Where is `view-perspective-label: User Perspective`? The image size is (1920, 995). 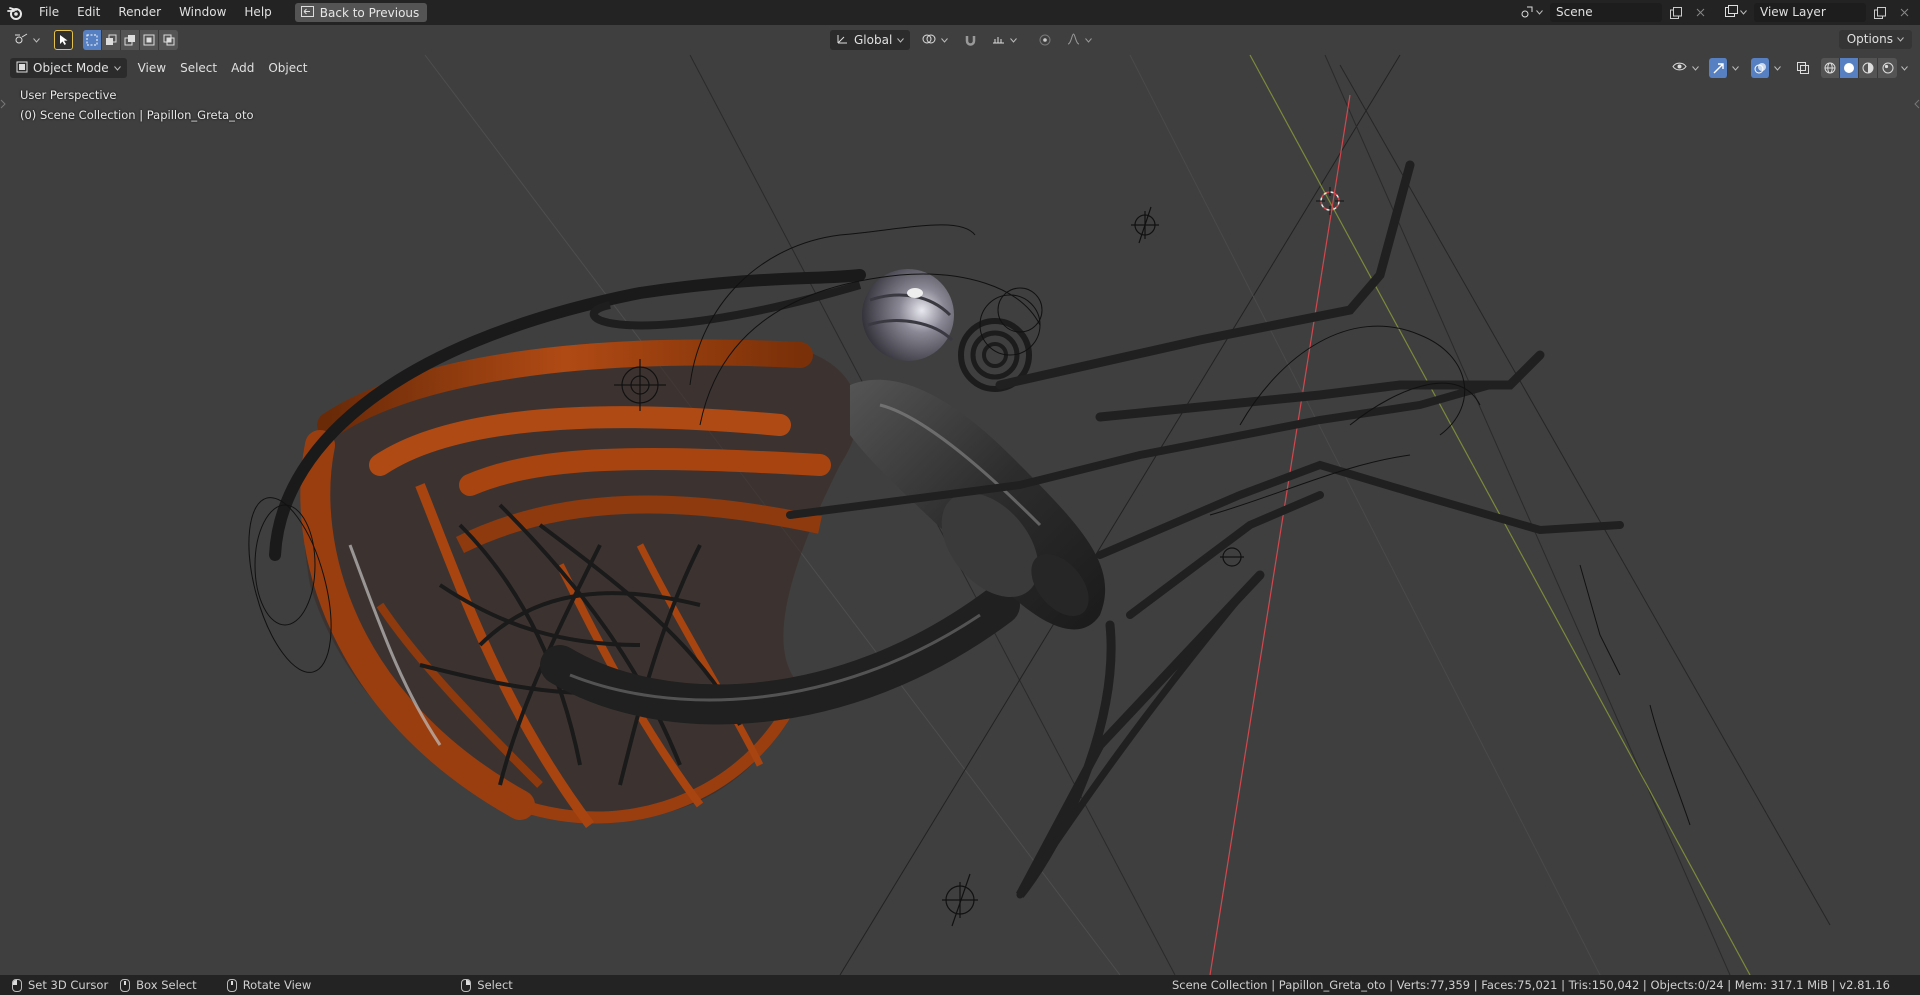 view-perspective-label: User Perspective is located at coordinates (68, 95).